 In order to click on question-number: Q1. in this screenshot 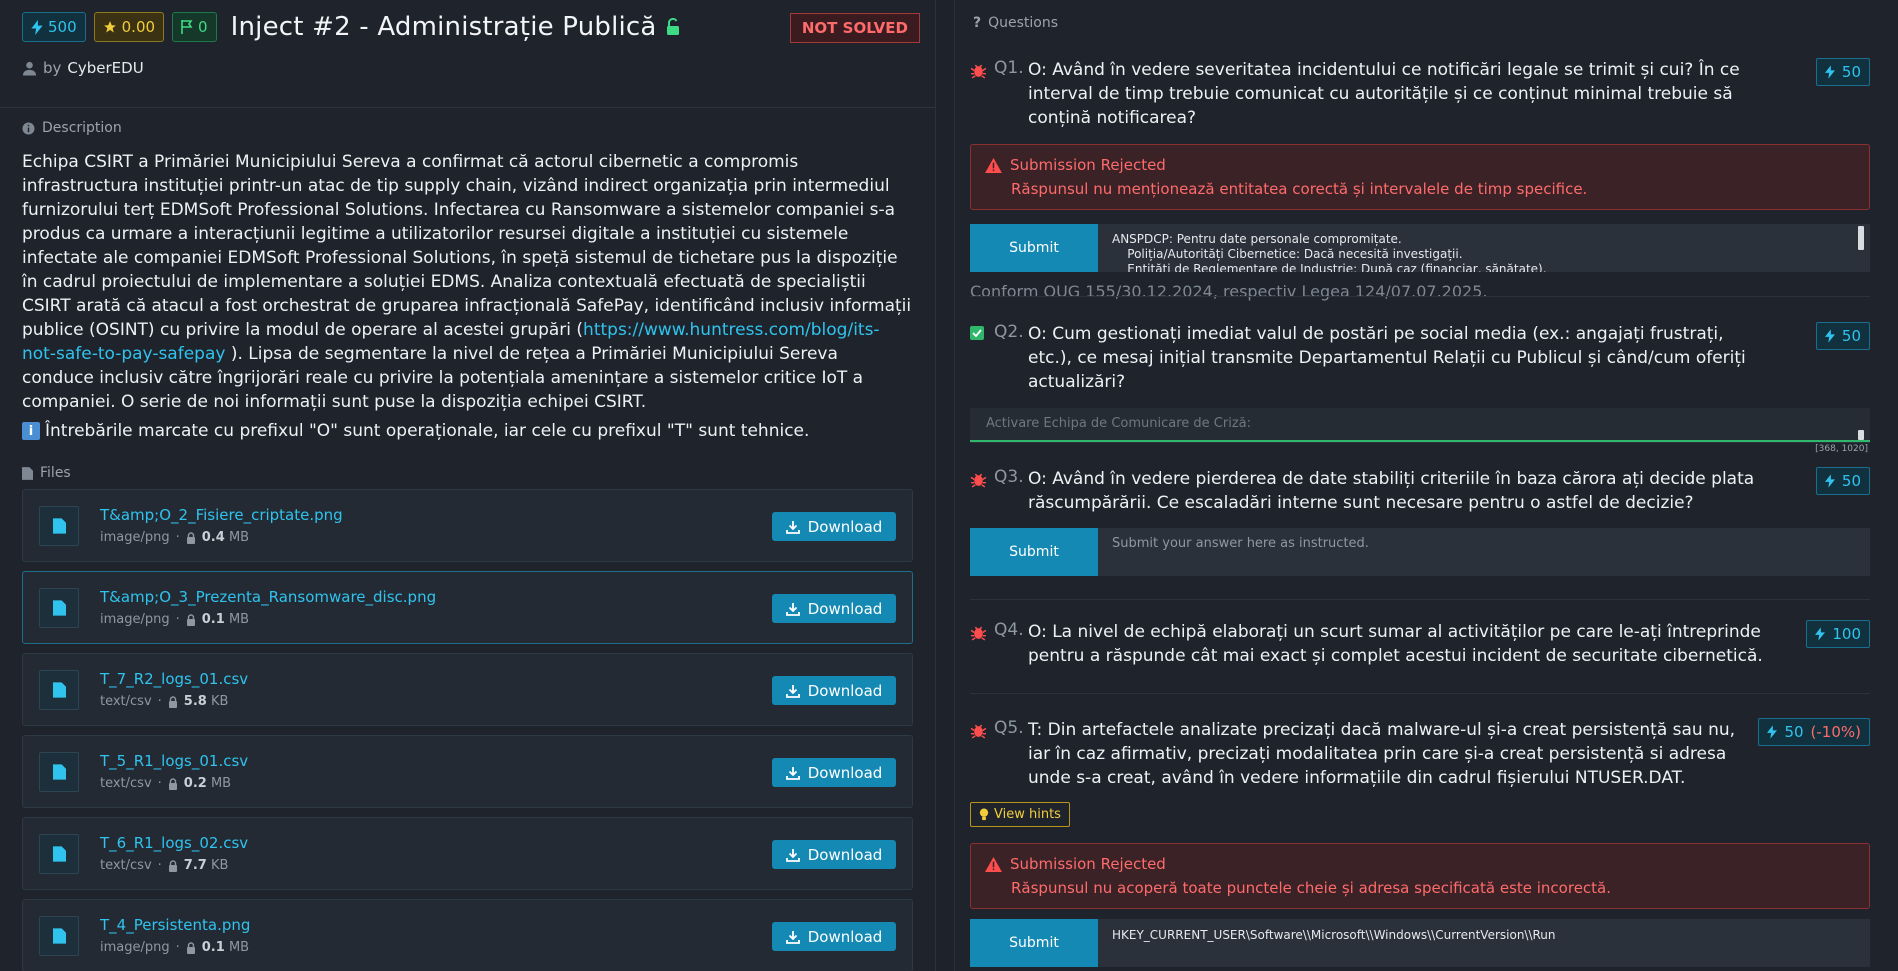, I will do `click(1009, 68)`.